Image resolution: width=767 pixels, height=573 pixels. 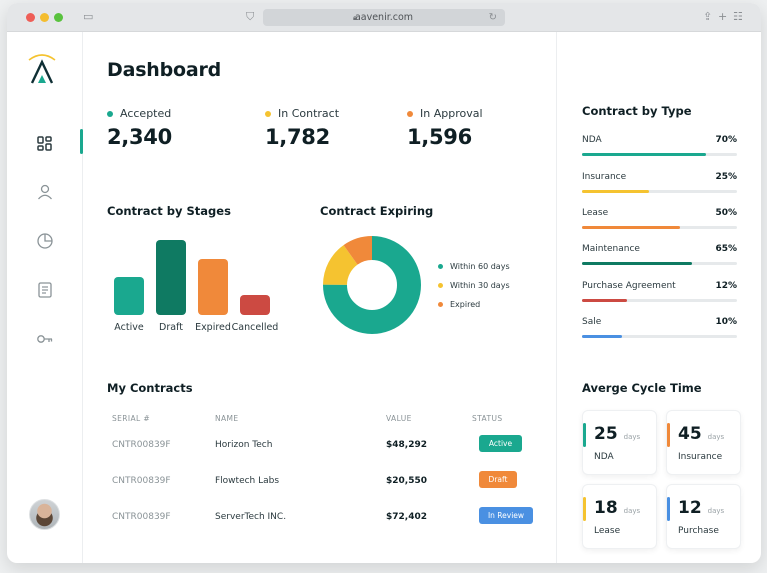 I want to click on maximize-window-button, so click(x=58, y=17).